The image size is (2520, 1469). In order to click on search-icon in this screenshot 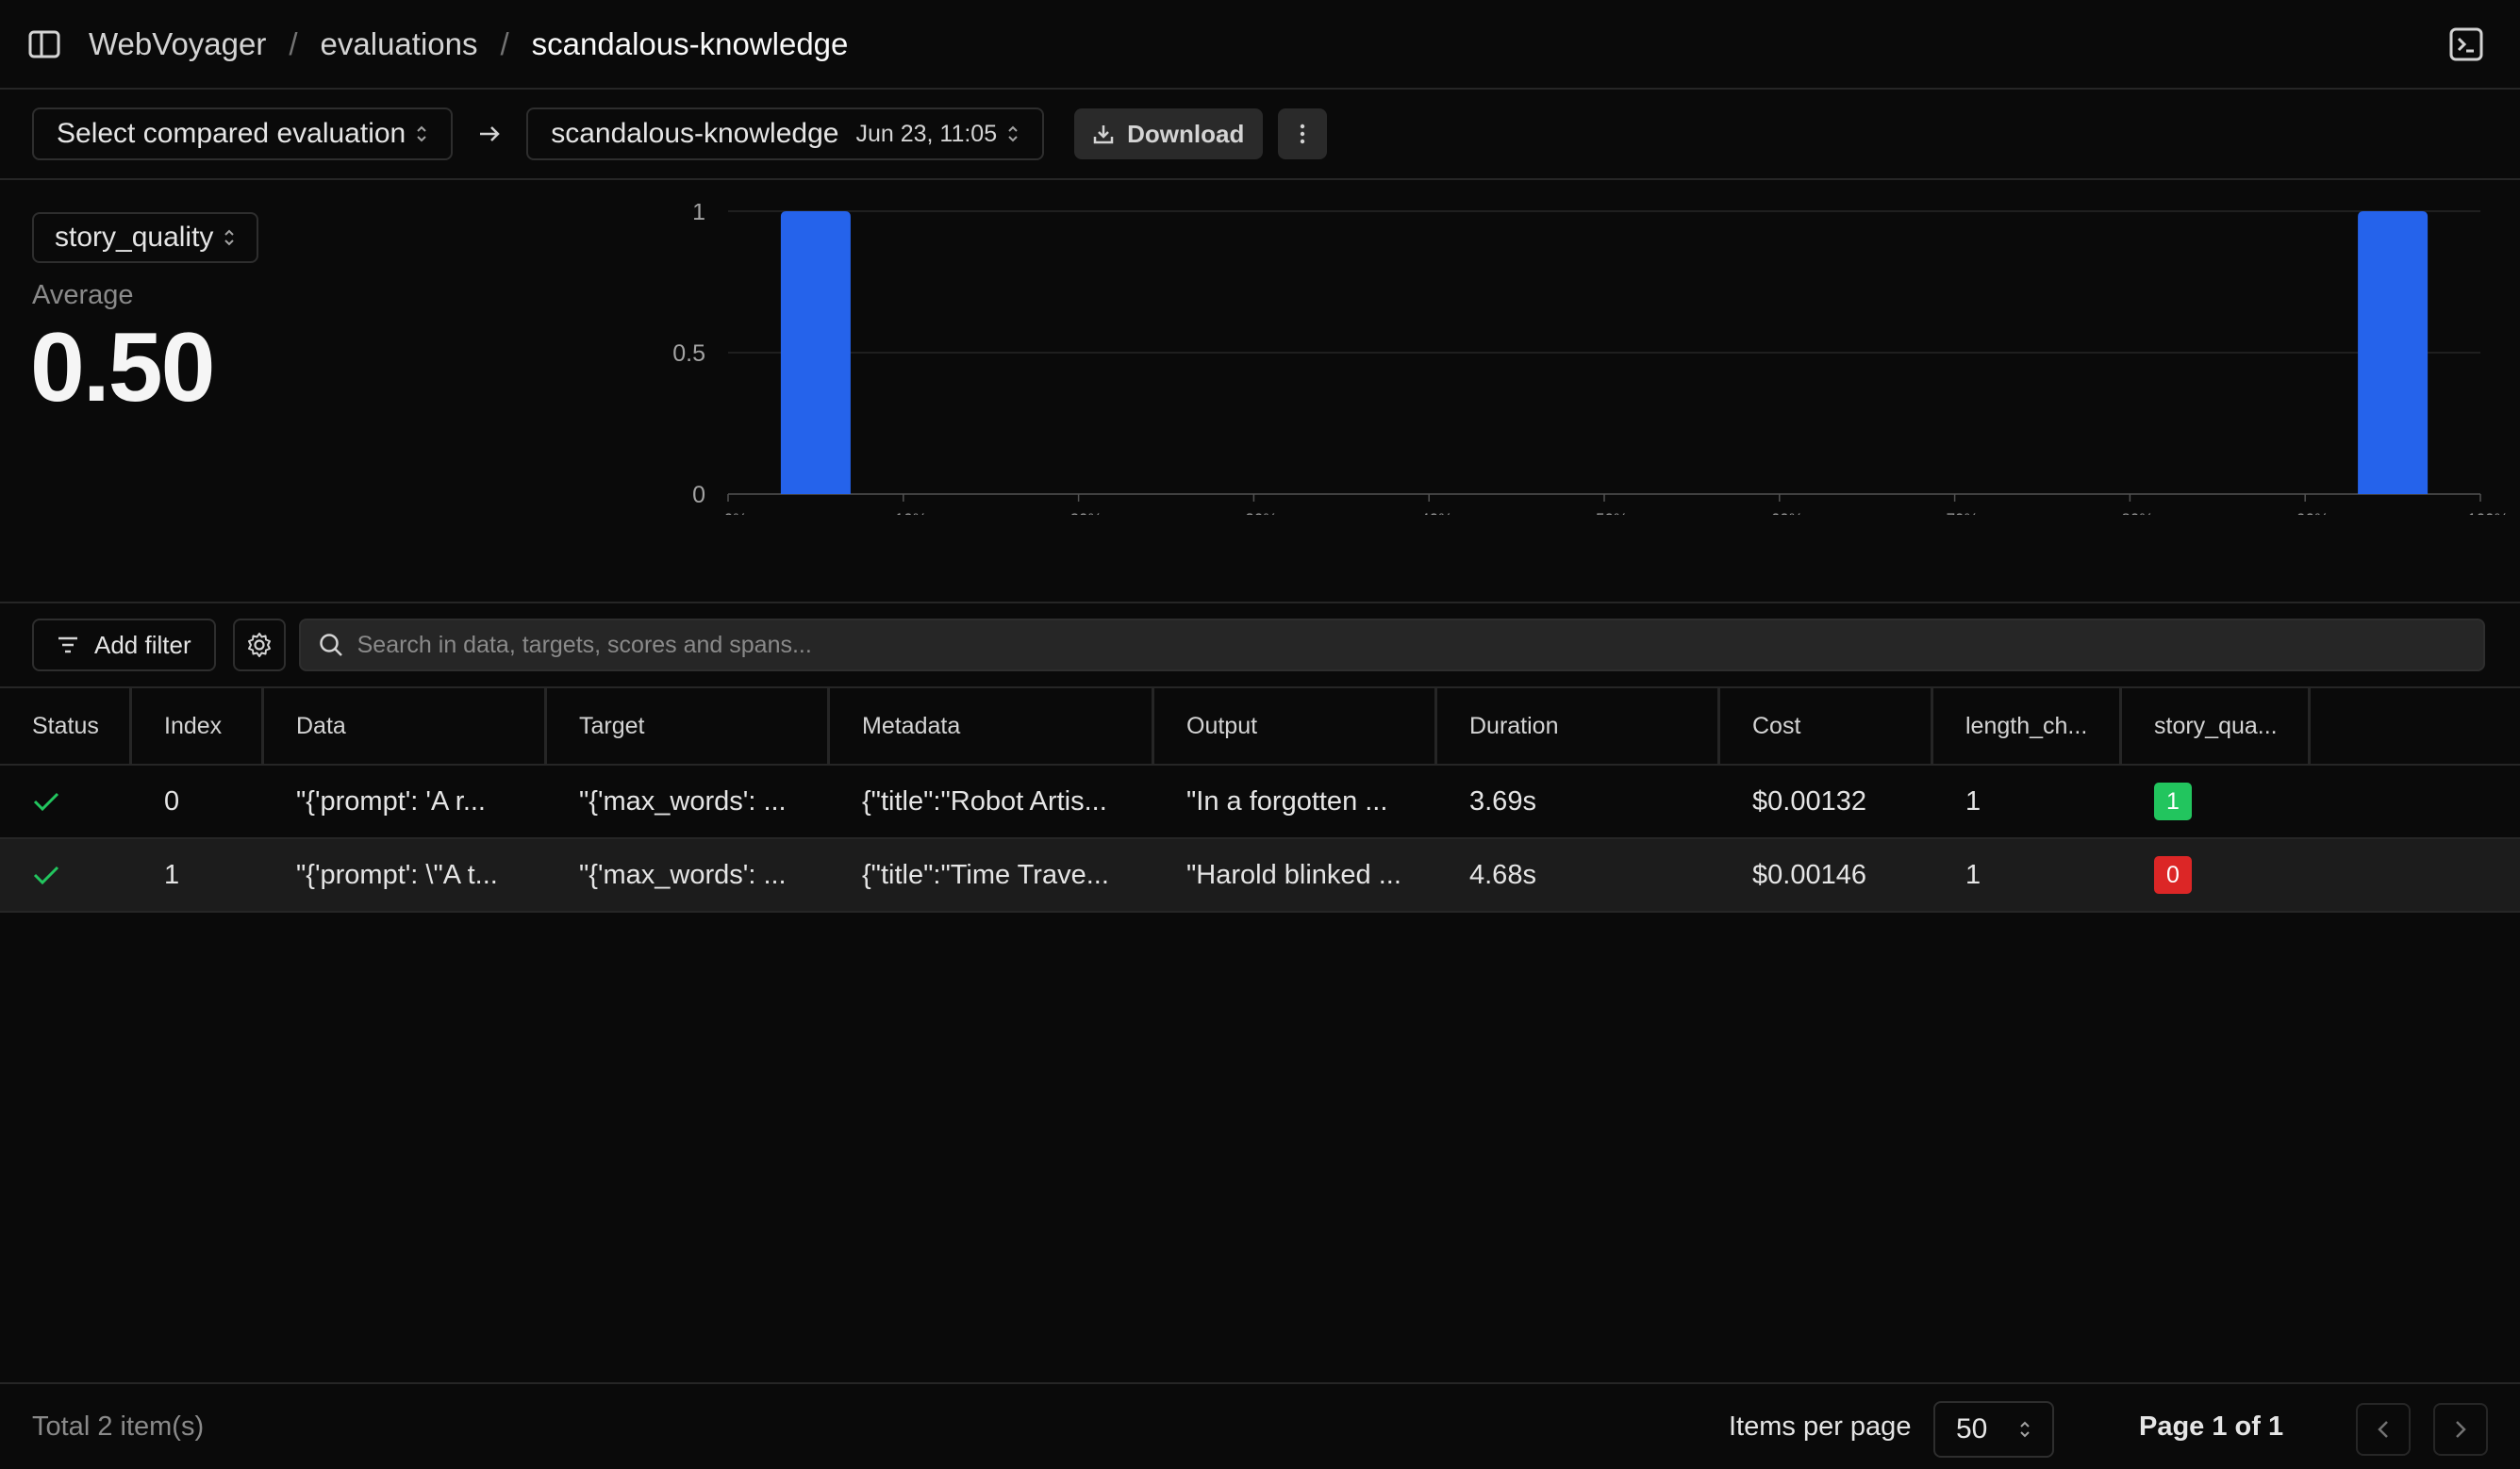, I will do `click(330, 645)`.